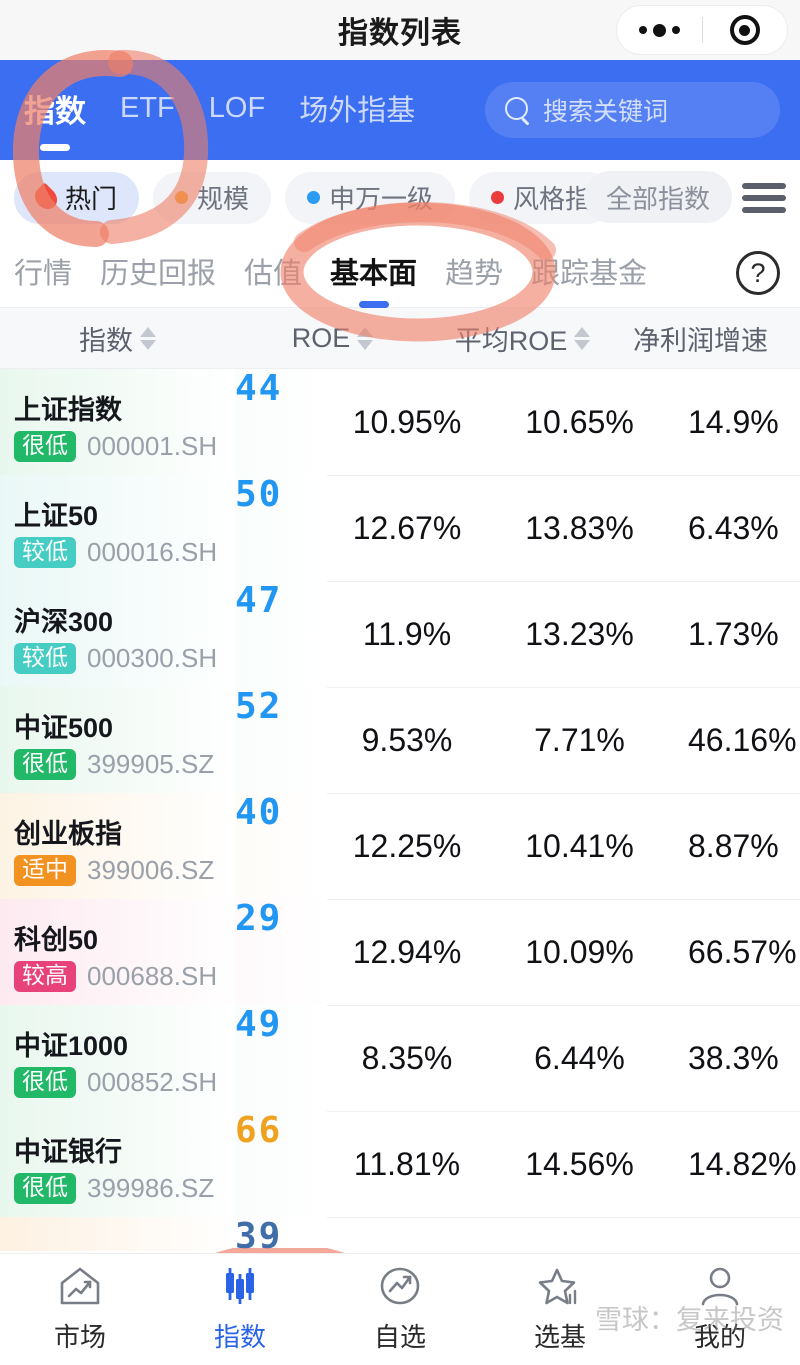 The height and width of the screenshot is (1365, 800). I want to click on nav-tab-lof: LOF, so click(237, 110).